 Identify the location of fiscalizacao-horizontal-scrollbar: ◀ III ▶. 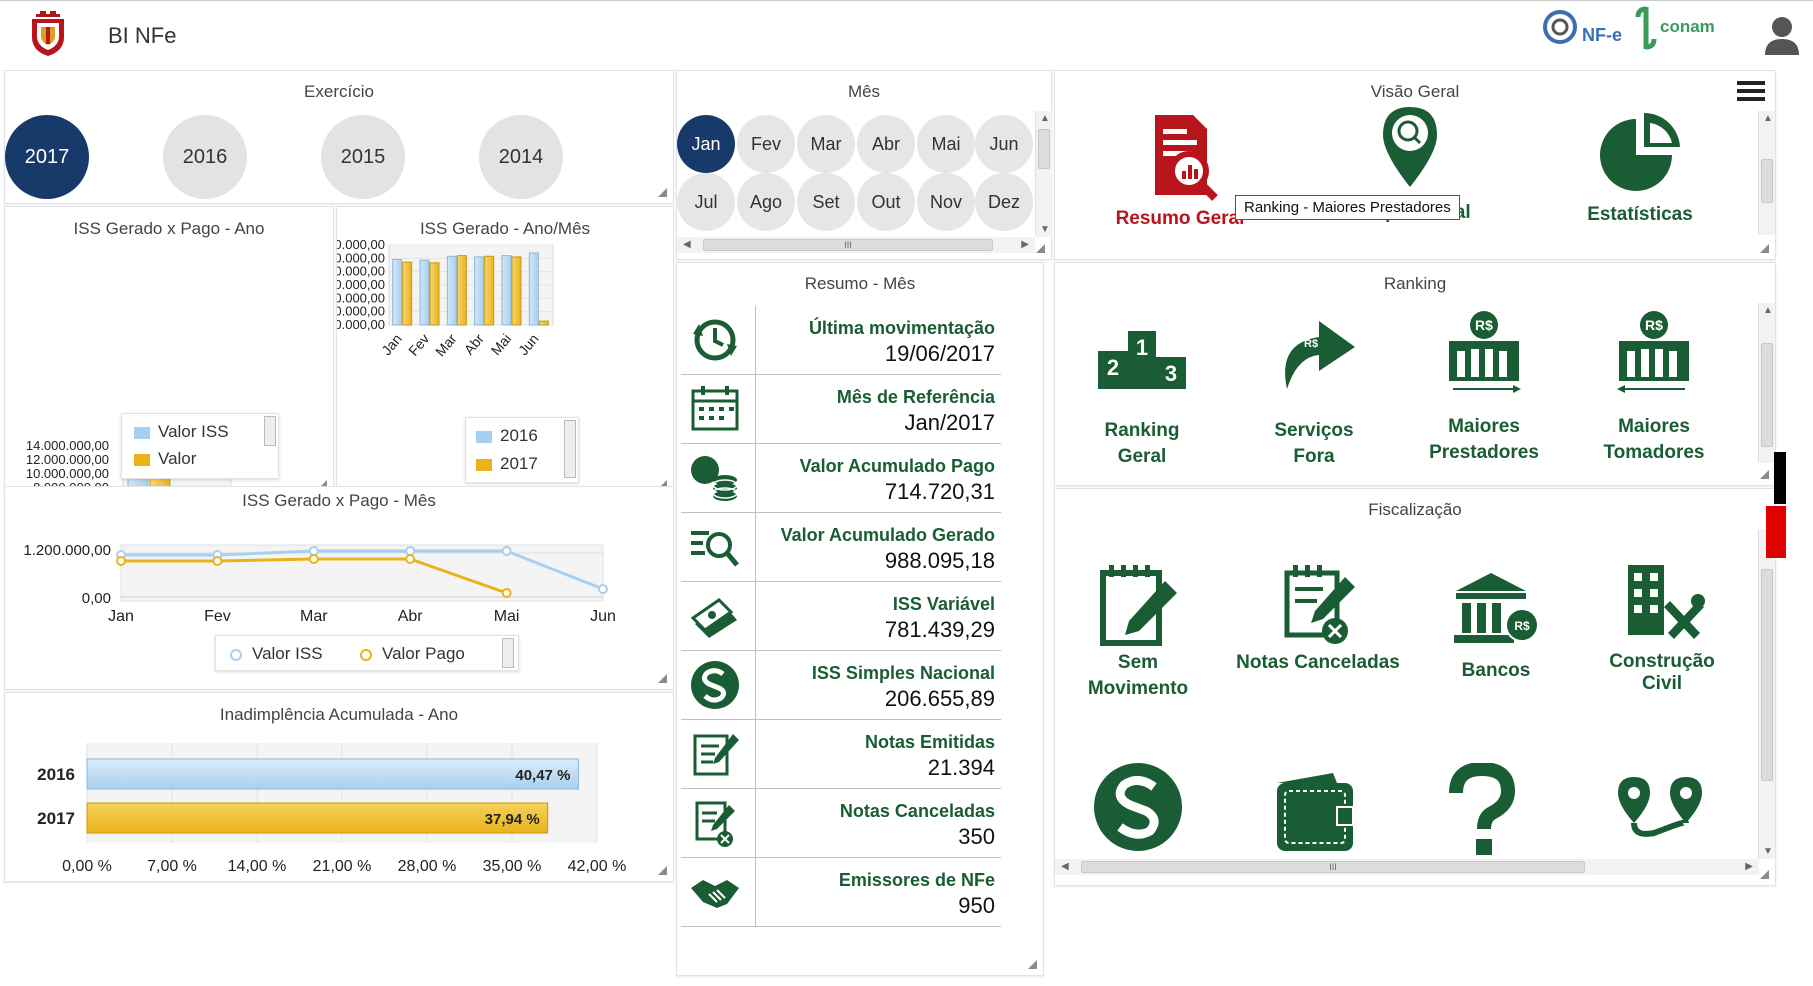
(1407, 867).